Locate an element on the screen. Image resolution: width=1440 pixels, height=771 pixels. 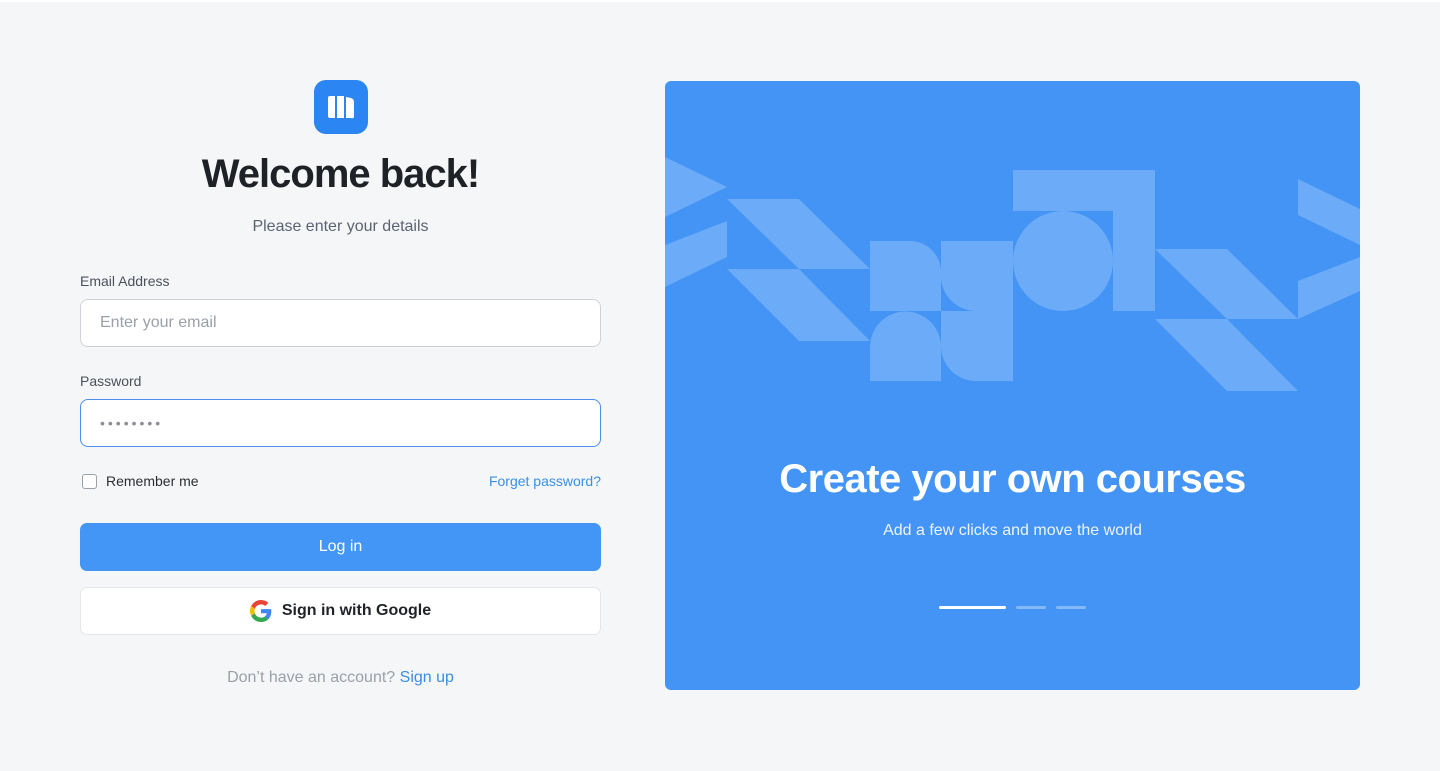
remember-me: Remember me is located at coordinates (140, 481).